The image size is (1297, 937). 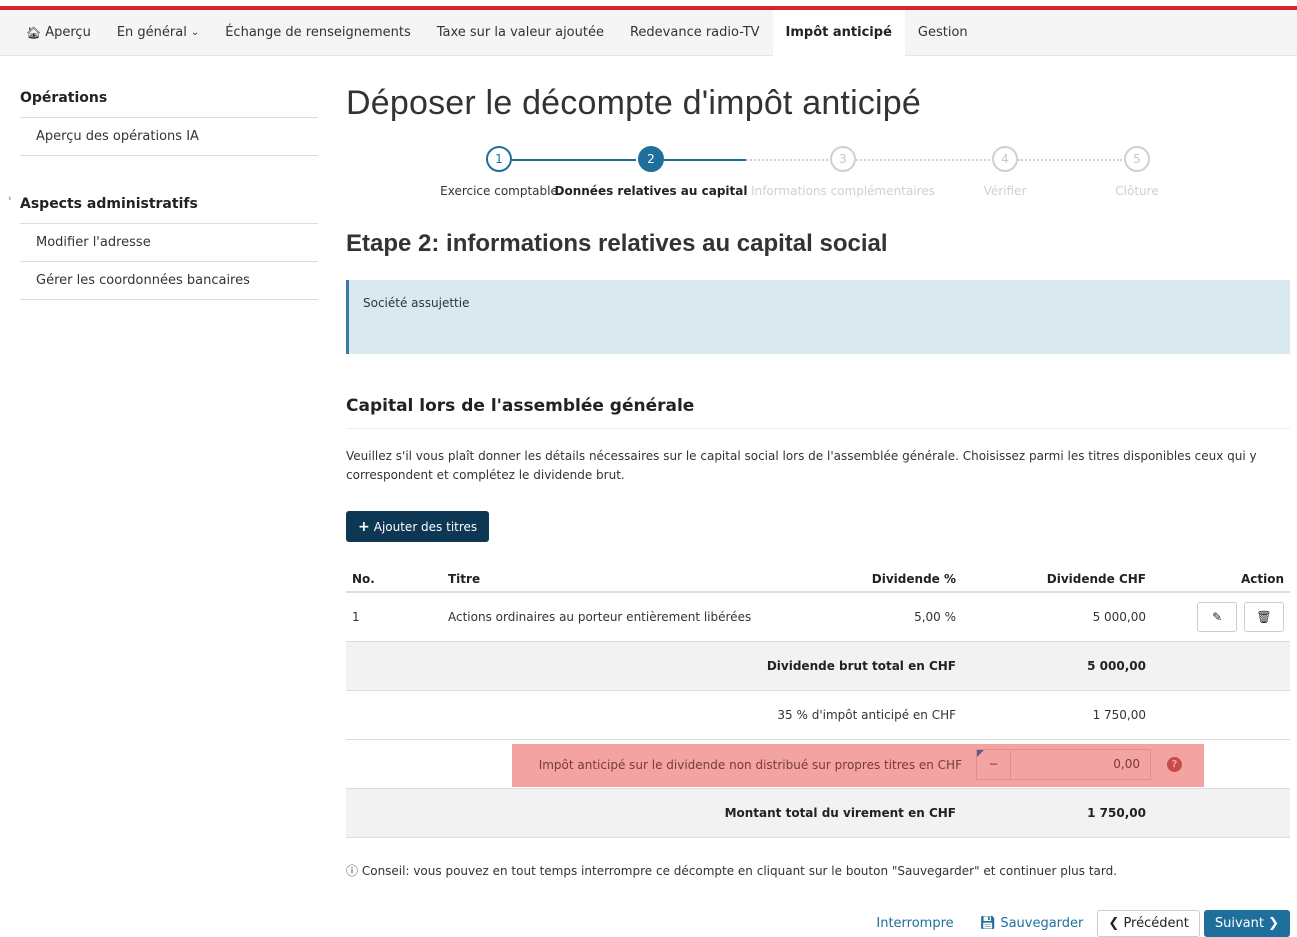 I want to click on nav-item-label: Redevance radio-TV, so click(x=694, y=32).